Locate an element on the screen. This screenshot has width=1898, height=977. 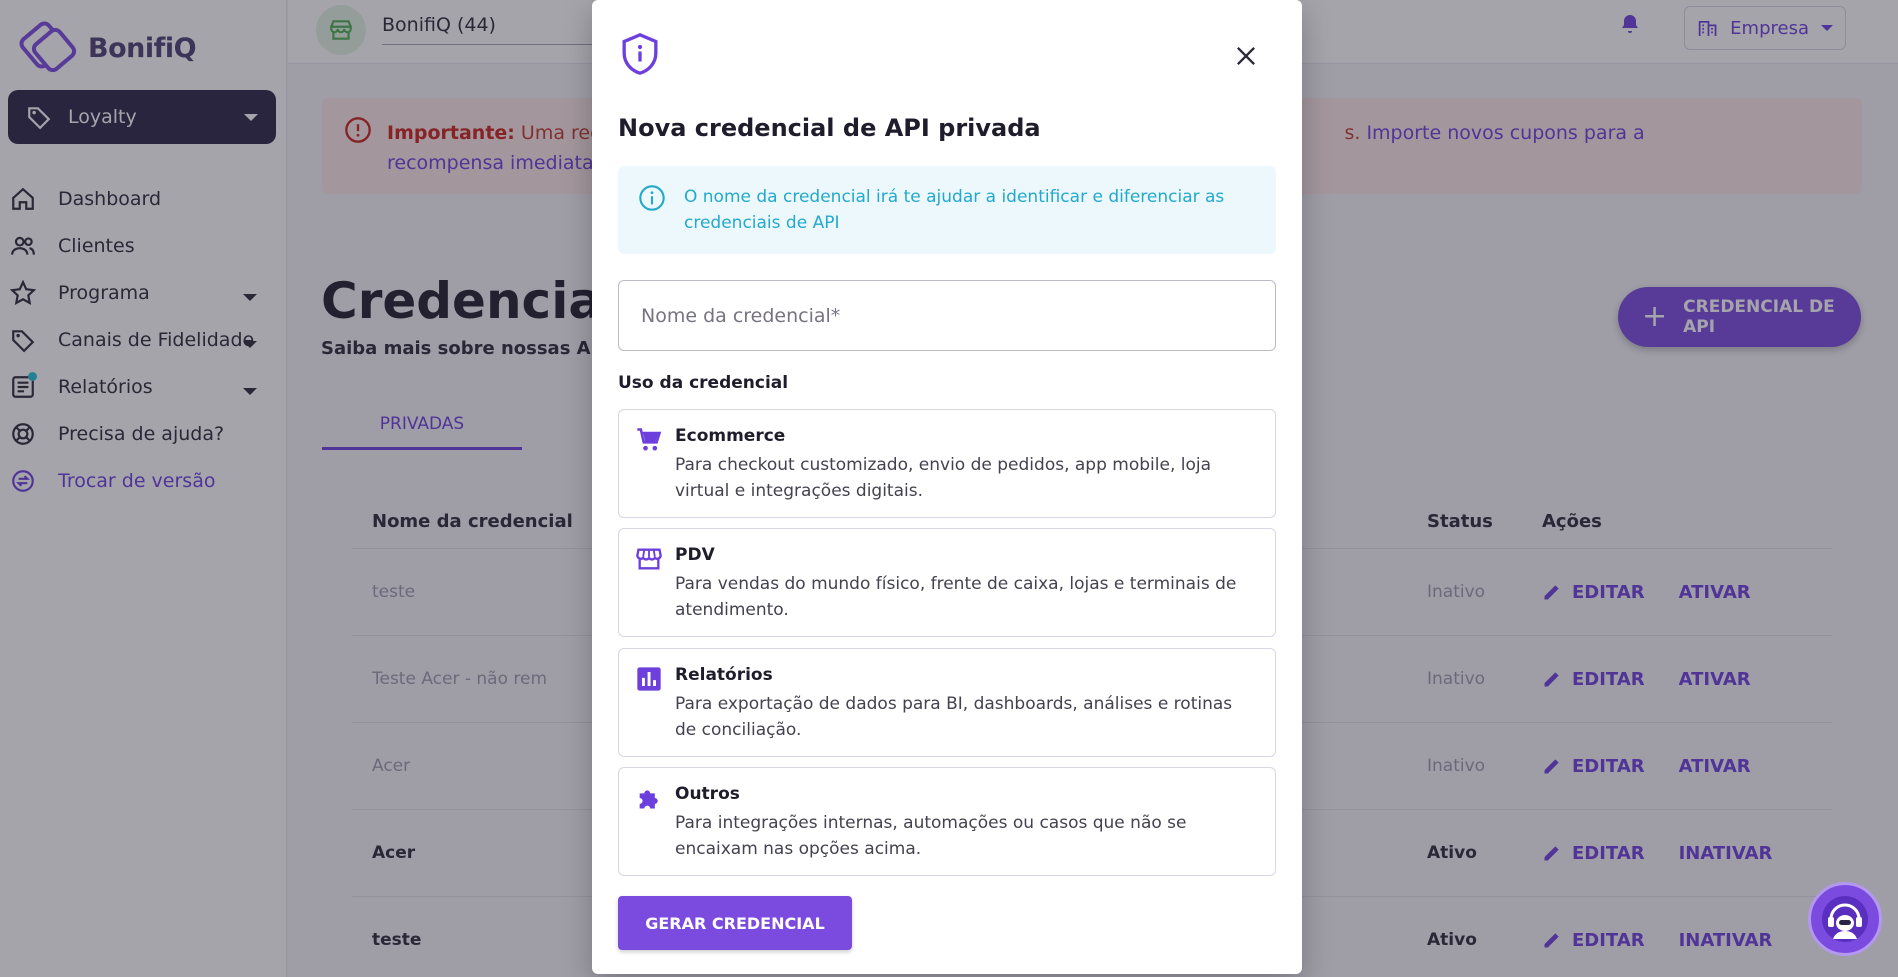
credential-name-field is located at coordinates (947, 315).